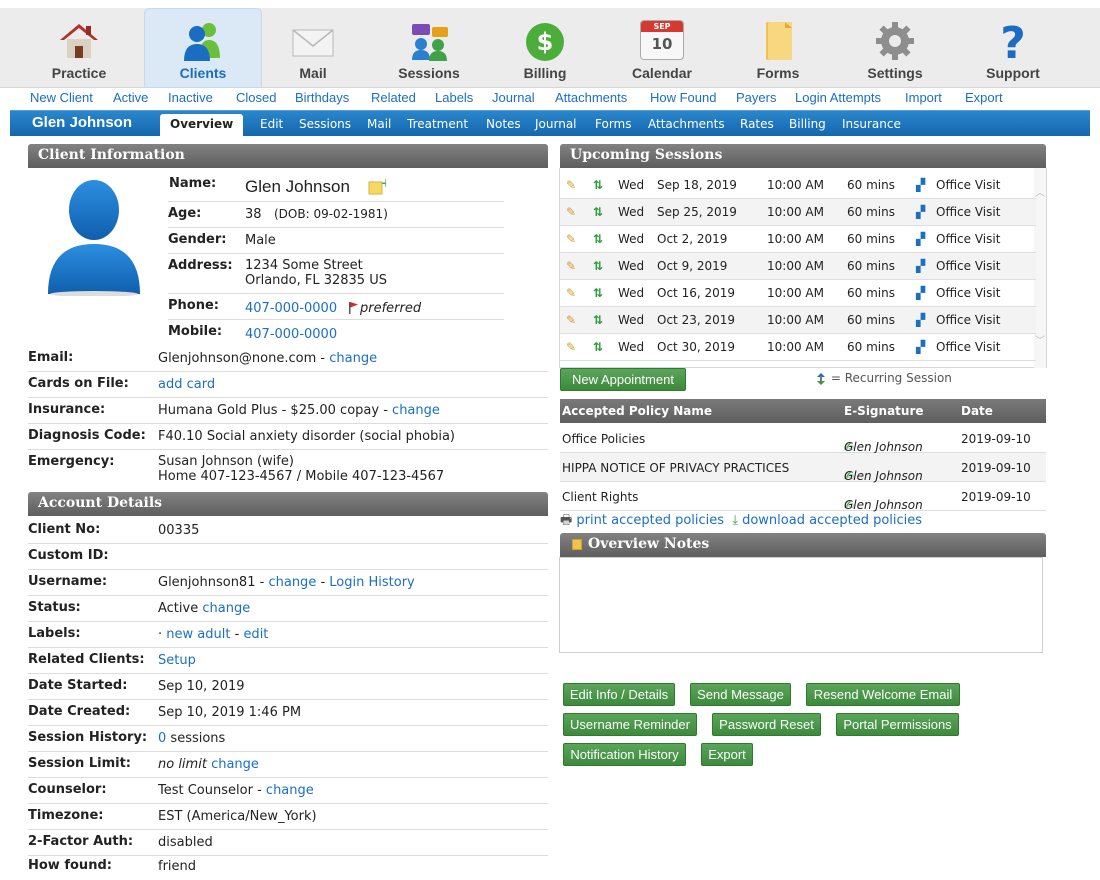  What do you see at coordinates (630, 724) in the screenshot?
I see `username-reminder-button: Username Reminder` at bounding box center [630, 724].